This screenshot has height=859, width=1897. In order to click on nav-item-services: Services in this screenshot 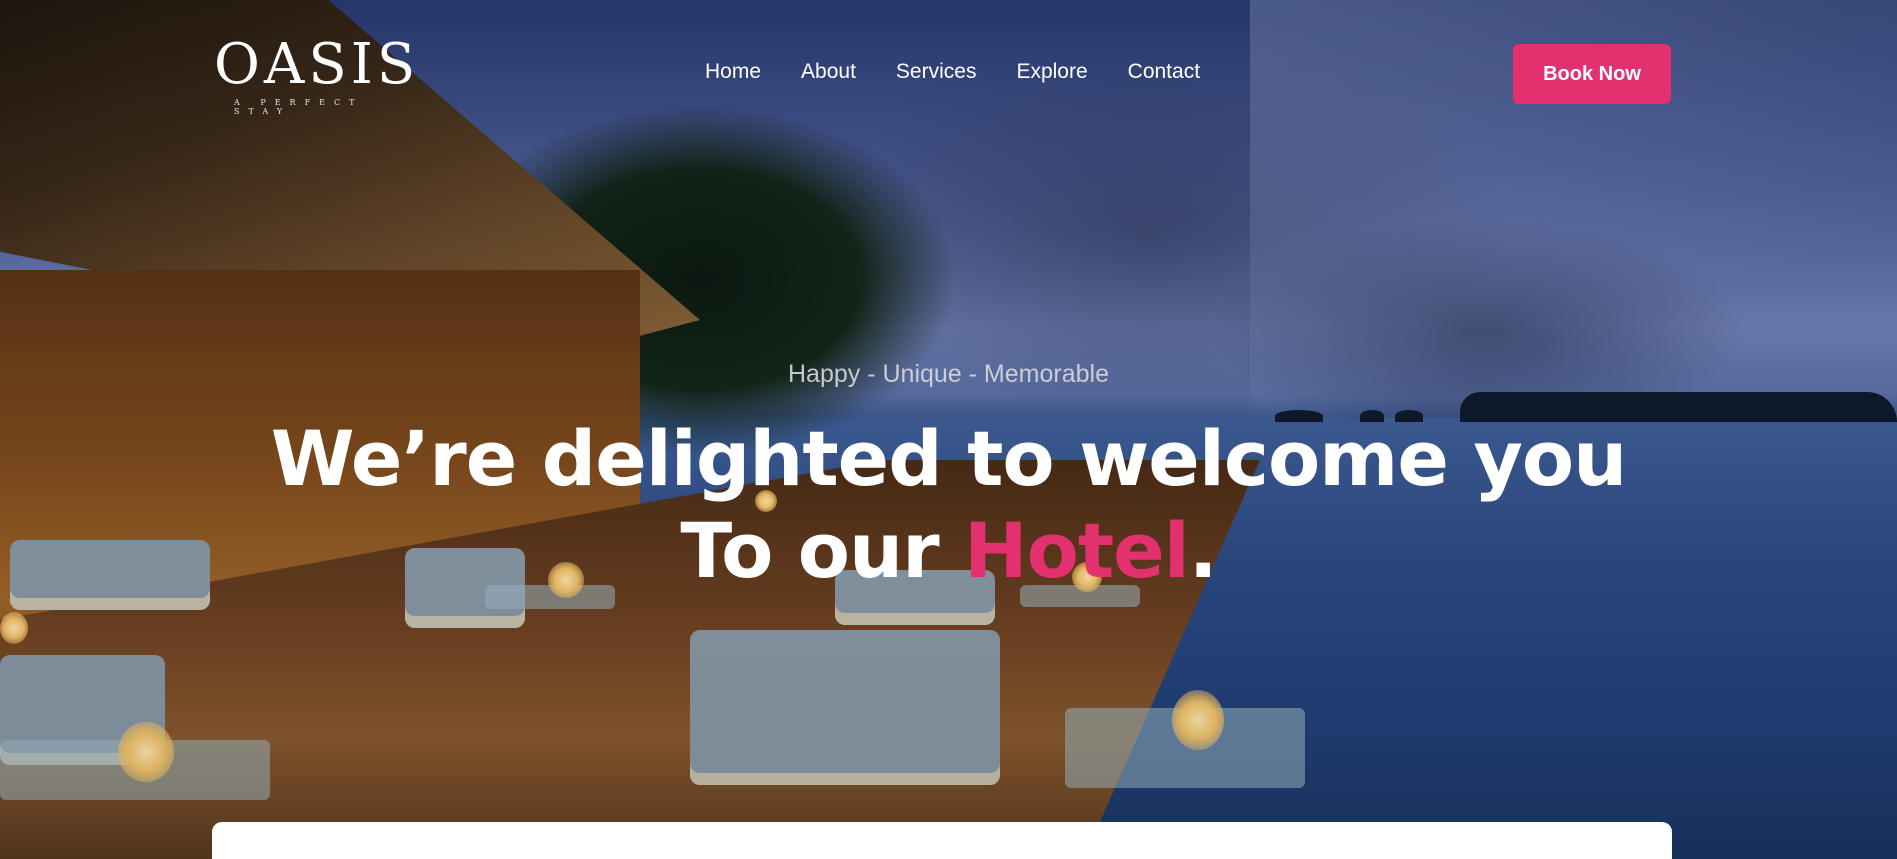, I will do `click(936, 72)`.